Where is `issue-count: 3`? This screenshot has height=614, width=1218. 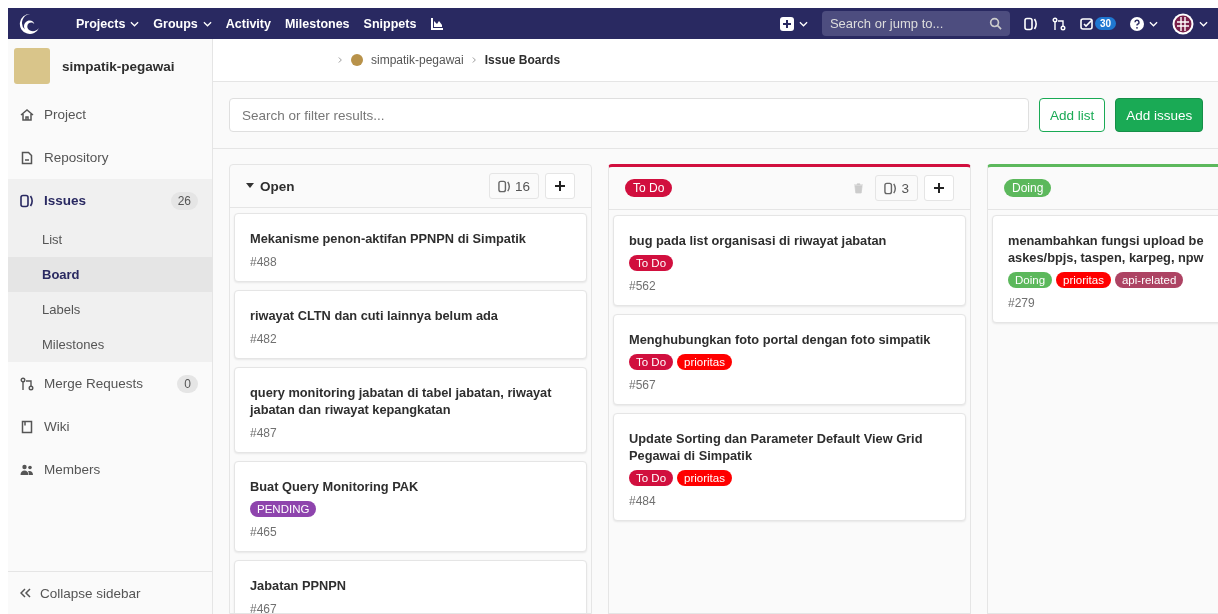
issue-count: 3 is located at coordinates (896, 188).